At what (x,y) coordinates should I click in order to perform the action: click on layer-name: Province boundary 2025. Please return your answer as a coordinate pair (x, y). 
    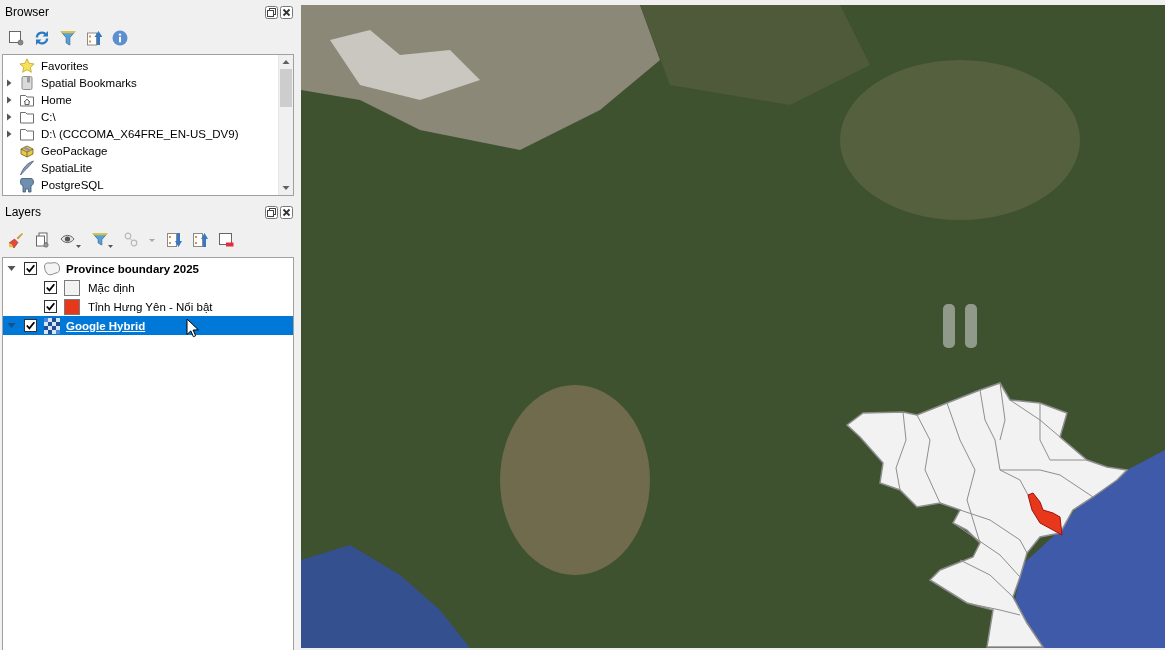
    Looking at the image, I should click on (132, 268).